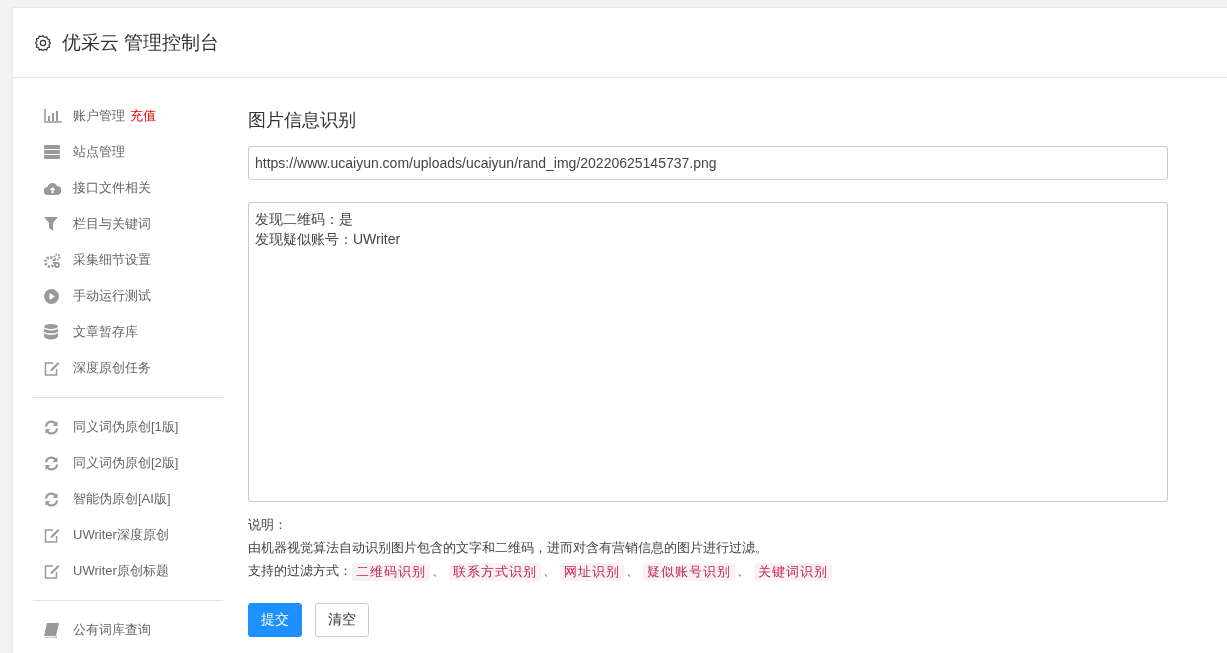 This screenshot has width=1227, height=653. What do you see at coordinates (592, 571) in the screenshot?
I see `filter-tag: 网址识别` at bounding box center [592, 571].